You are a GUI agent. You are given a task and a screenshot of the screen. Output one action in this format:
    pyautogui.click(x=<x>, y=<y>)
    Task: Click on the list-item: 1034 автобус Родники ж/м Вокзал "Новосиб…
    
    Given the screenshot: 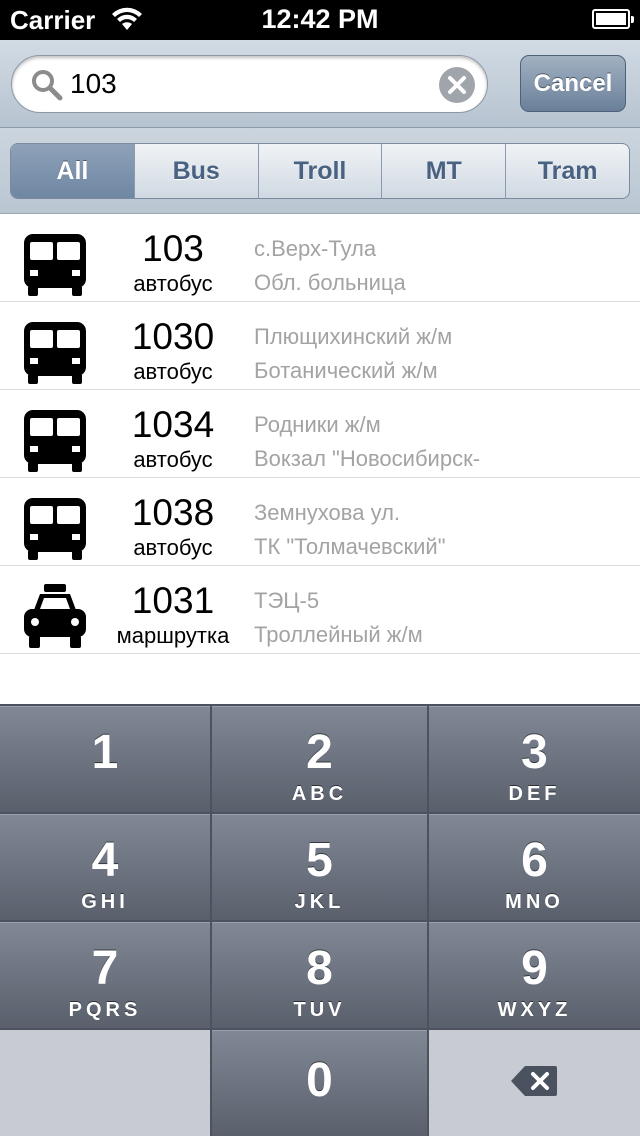 What is the action you would take?
    pyautogui.click(x=320, y=434)
    